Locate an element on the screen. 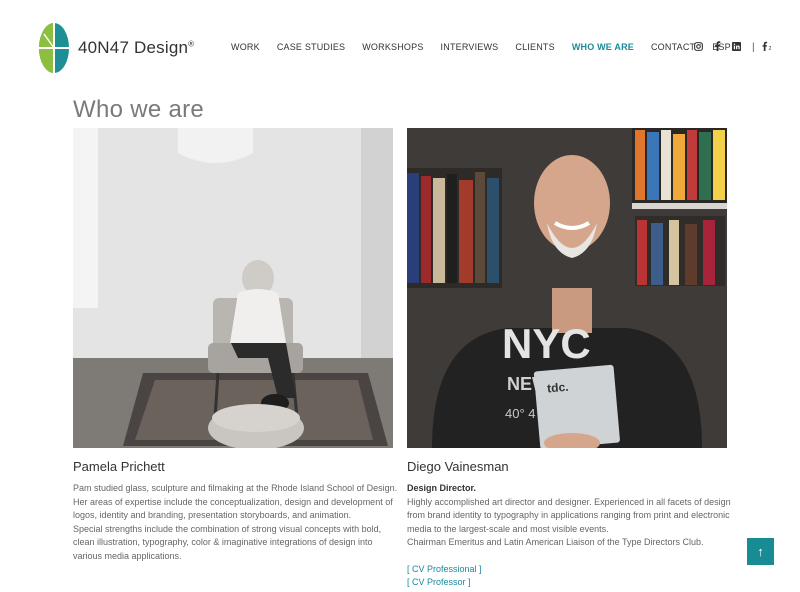 The height and width of the screenshot is (592, 800). page-title: Who we are is located at coordinates (139, 109).